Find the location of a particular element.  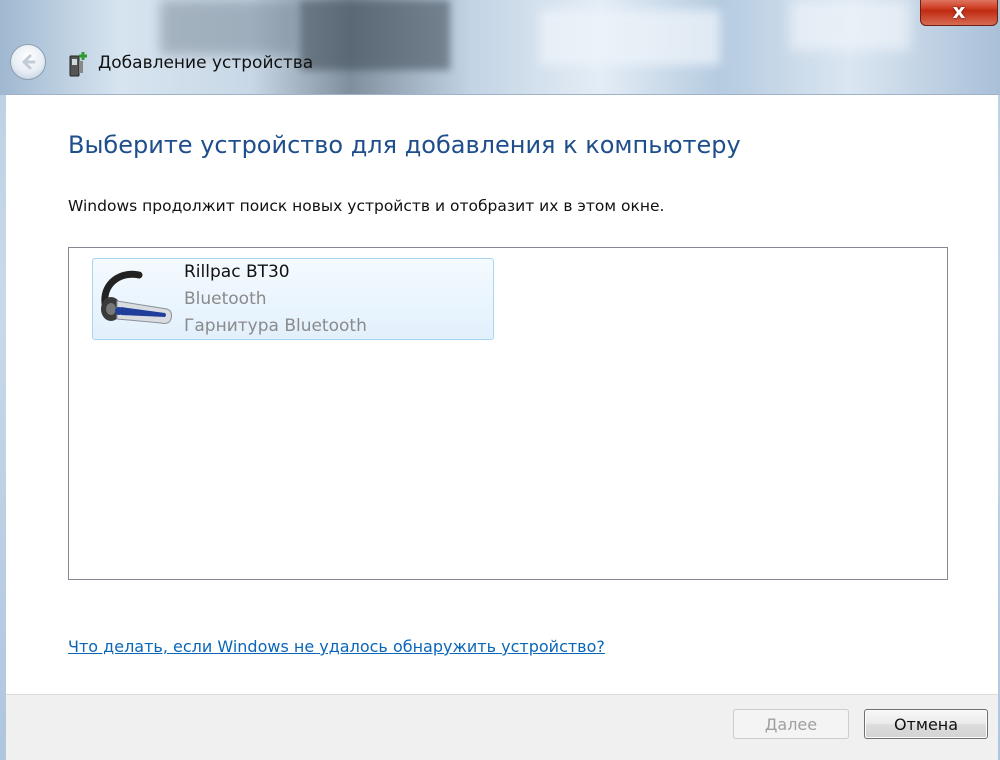

back-button is located at coordinates (28, 62).